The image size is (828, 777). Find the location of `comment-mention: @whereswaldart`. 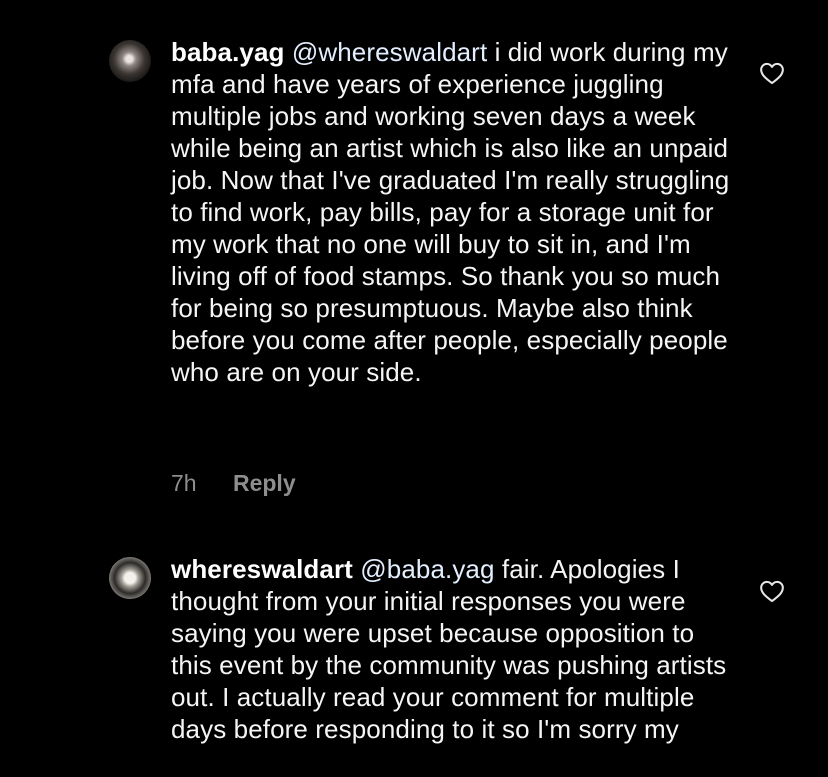

comment-mention: @whereswaldart is located at coordinates (389, 52).